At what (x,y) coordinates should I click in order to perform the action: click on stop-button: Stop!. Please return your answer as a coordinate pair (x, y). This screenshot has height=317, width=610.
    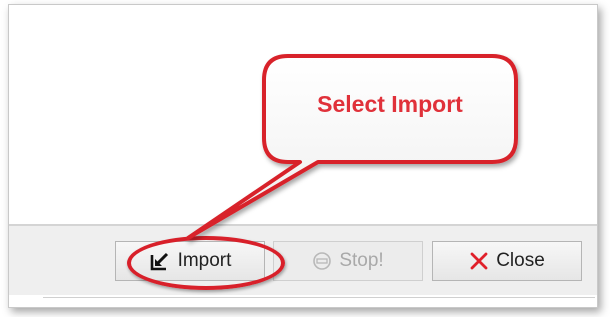
    Looking at the image, I should click on (348, 261).